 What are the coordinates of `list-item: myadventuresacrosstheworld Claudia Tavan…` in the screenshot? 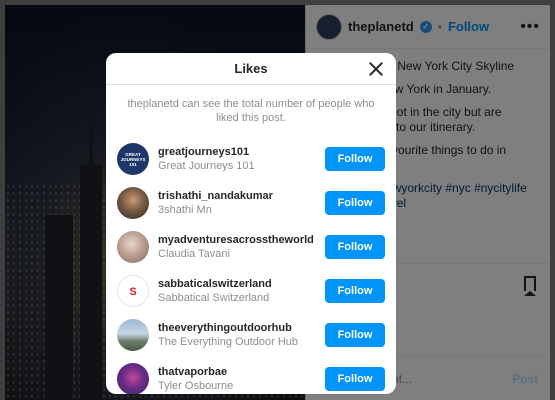 It's located at (251, 247).